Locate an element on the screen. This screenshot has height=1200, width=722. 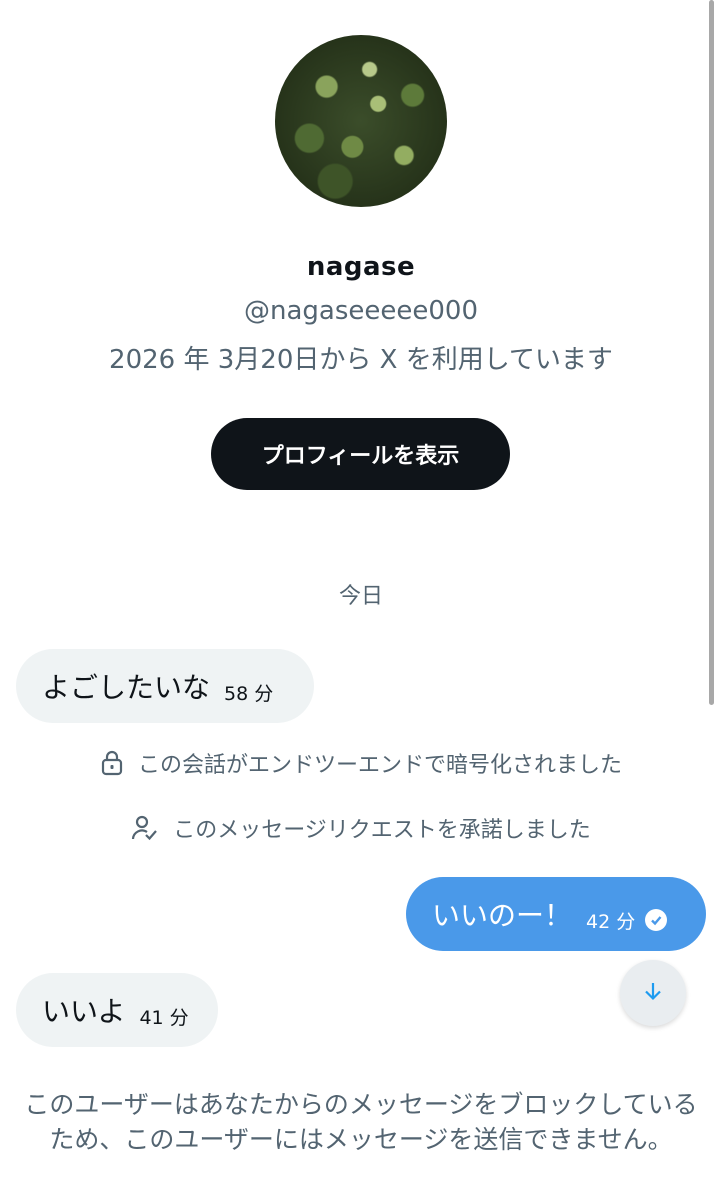
scroll-to-bottom-button is located at coordinates (653, 993).